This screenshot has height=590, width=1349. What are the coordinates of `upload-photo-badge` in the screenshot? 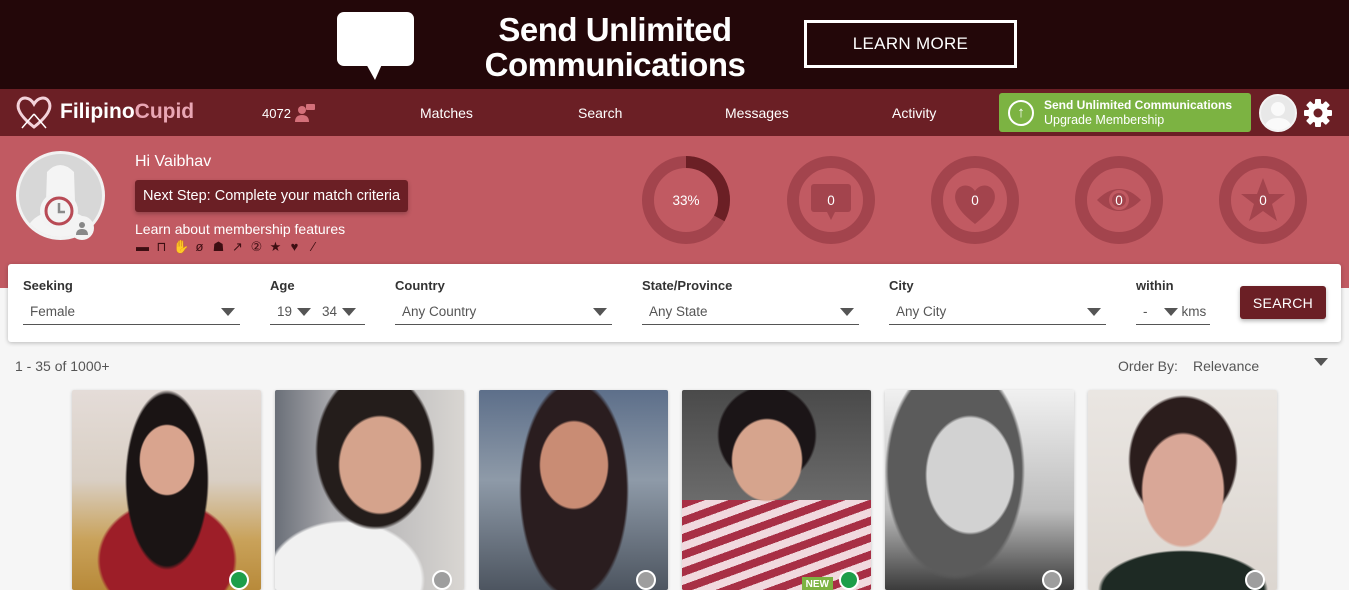 It's located at (82, 228).